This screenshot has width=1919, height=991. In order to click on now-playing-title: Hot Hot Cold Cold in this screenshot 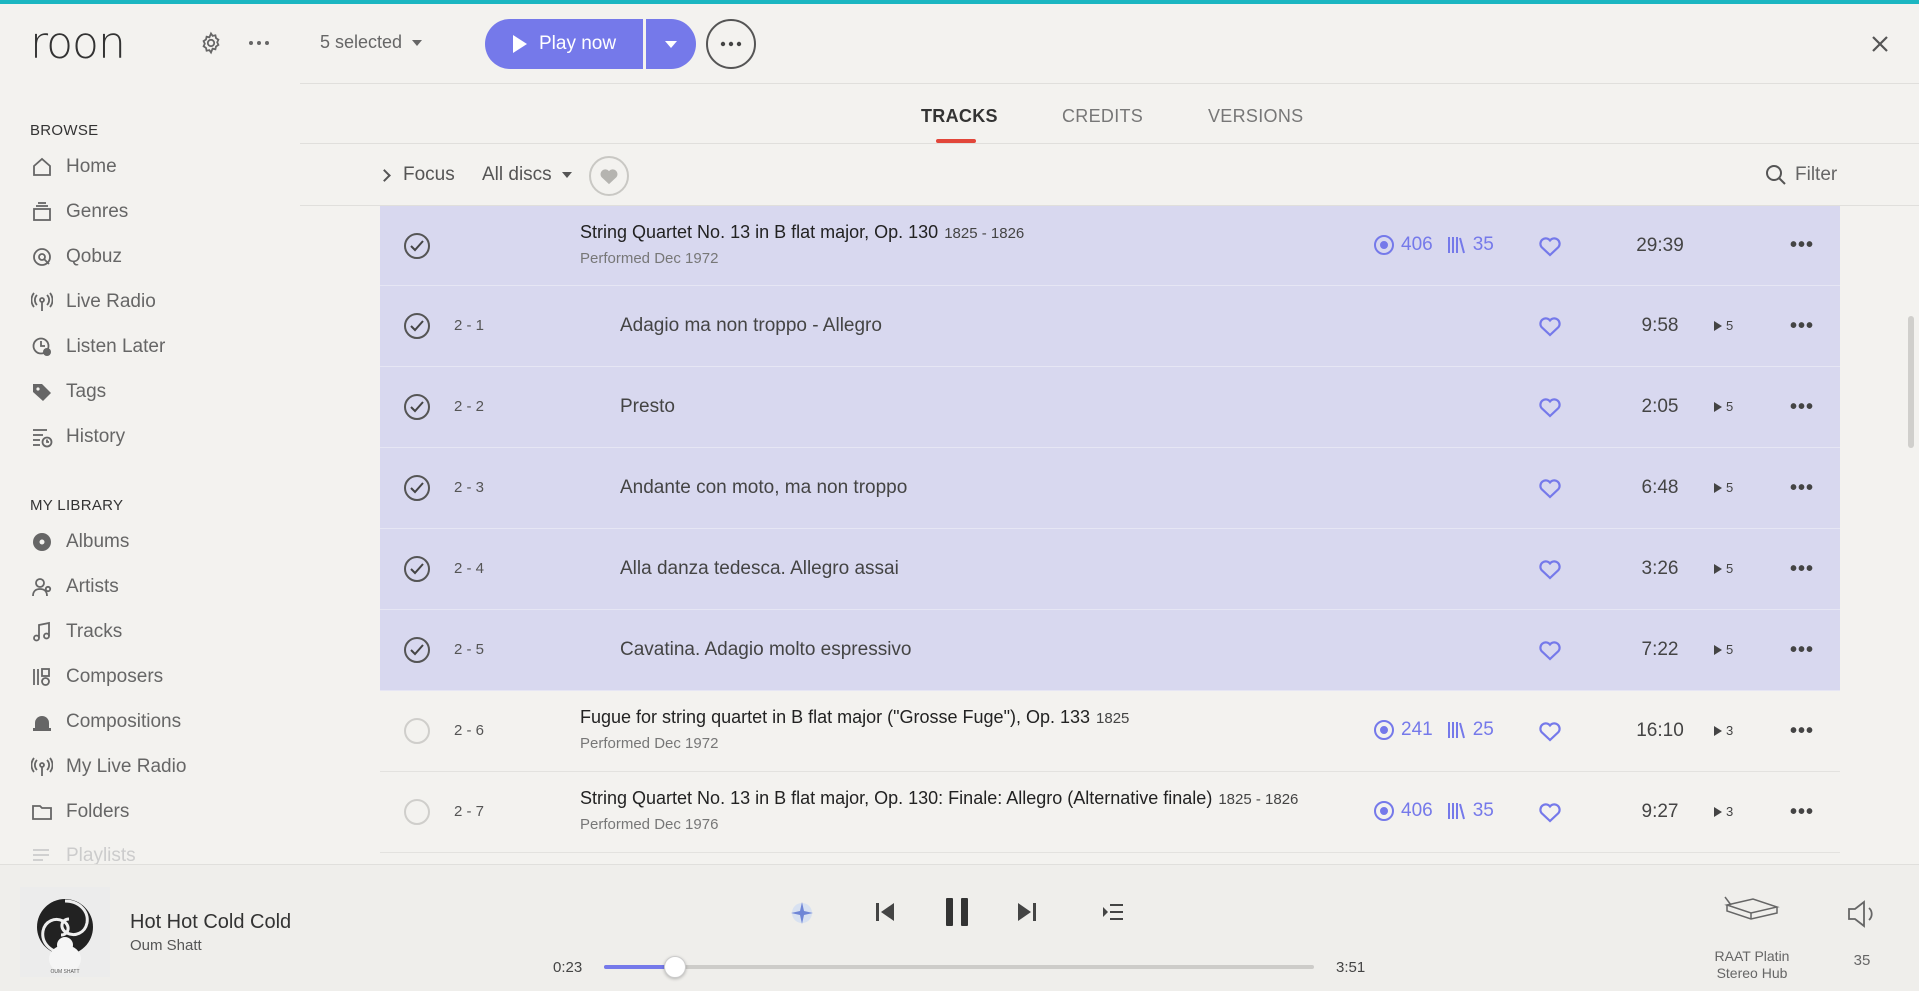, I will do `click(210, 922)`.